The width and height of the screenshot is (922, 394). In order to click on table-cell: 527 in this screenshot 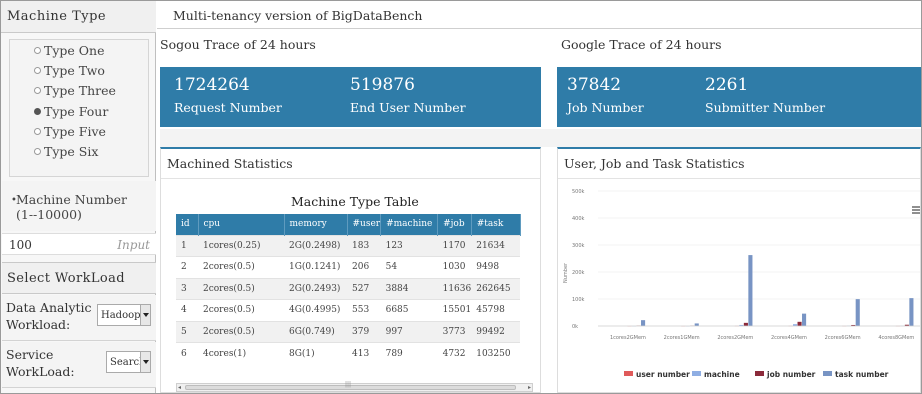, I will do `click(364, 288)`.